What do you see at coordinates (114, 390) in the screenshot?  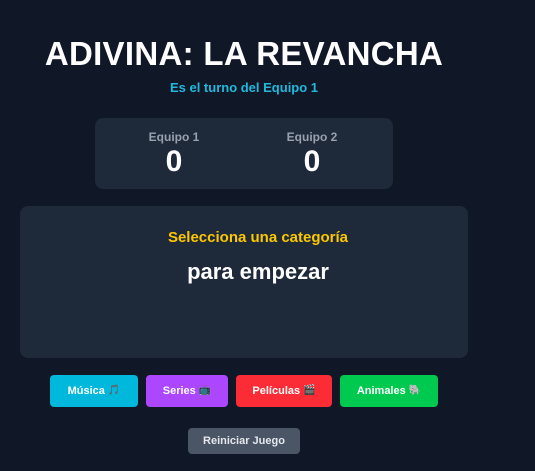 I see `music-note-icon: 🎵` at bounding box center [114, 390].